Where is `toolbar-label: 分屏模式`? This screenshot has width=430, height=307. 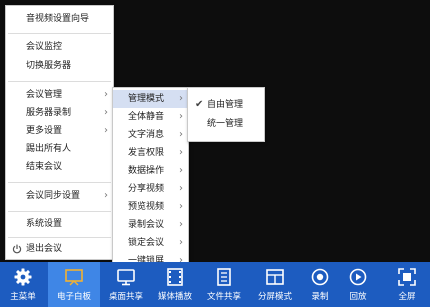
toolbar-label: 分屏模式 is located at coordinates (274, 297).